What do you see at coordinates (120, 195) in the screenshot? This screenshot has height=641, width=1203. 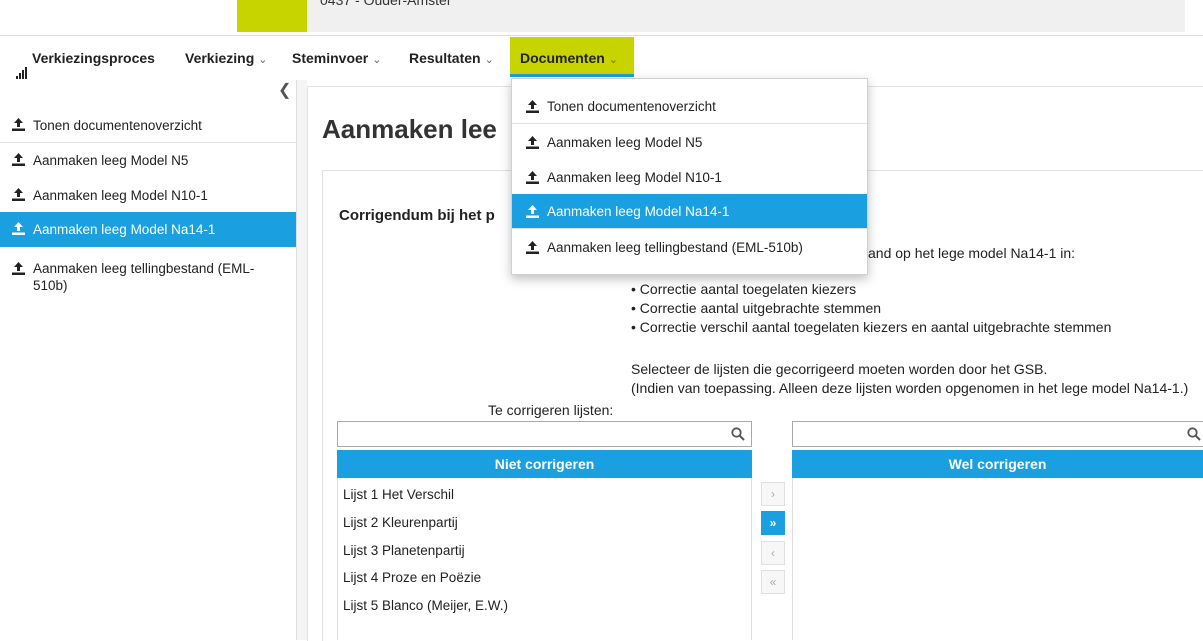 I see `sidebar-item-label: Aanmaken leeg Model N10-1` at bounding box center [120, 195].